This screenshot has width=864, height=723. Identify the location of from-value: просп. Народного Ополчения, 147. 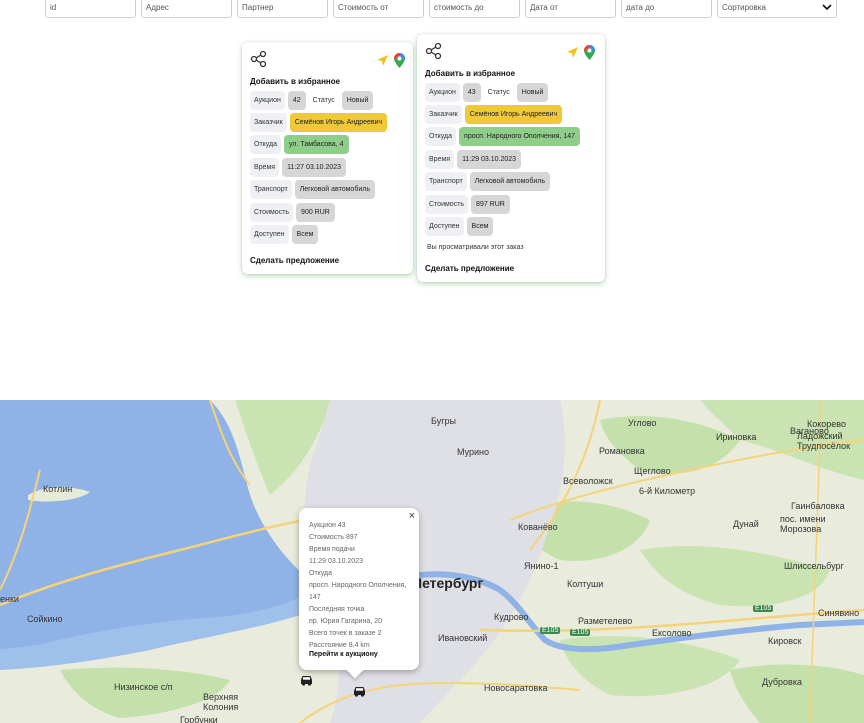
(520, 136).